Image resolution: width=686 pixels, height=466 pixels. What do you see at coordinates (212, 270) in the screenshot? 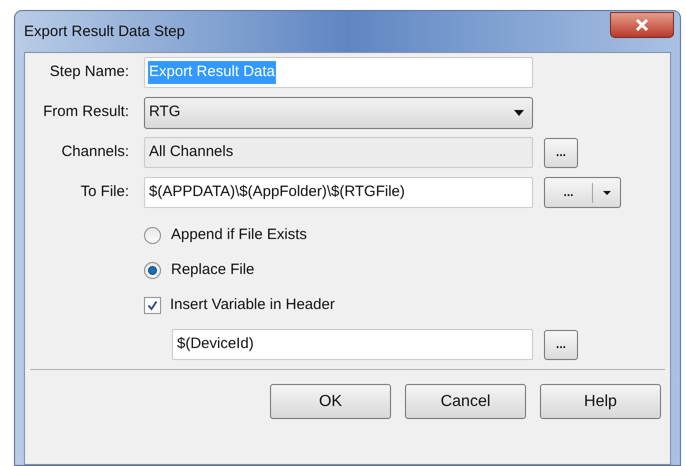
I see `radio-label: Replace File` at bounding box center [212, 270].